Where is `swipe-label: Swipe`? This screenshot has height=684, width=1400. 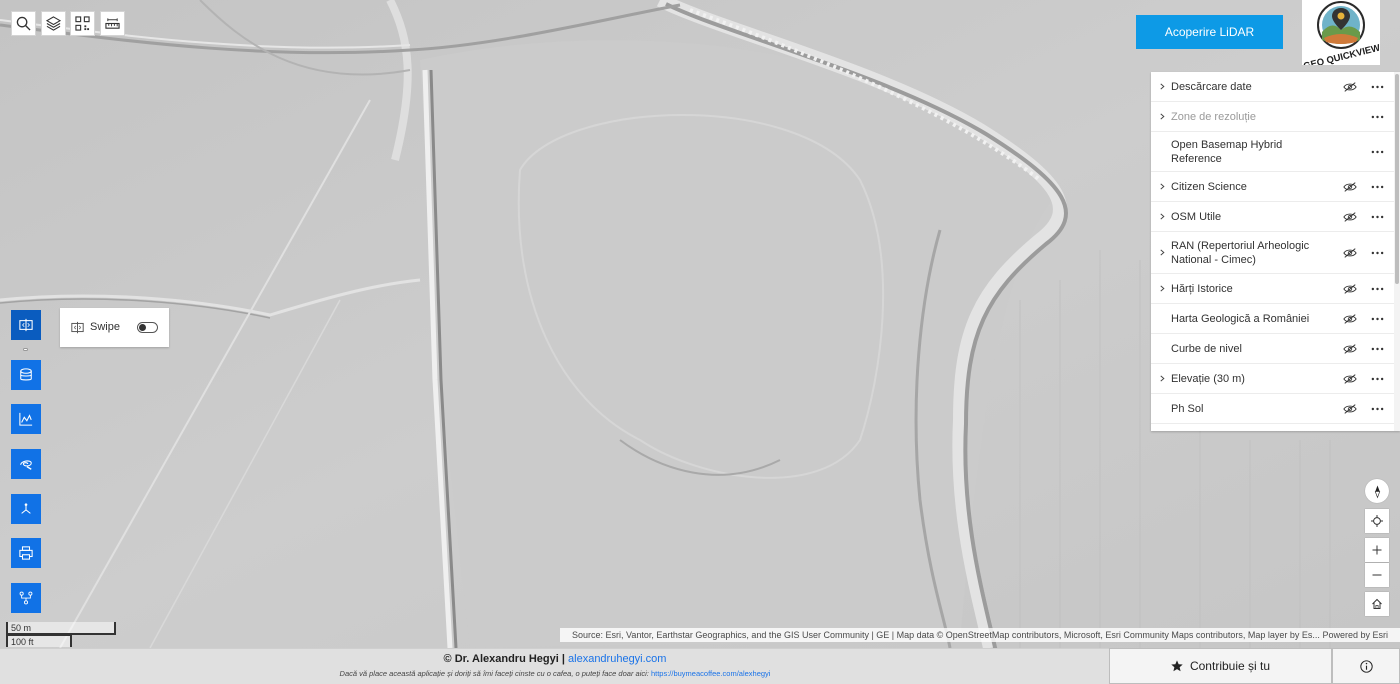 swipe-label: Swipe is located at coordinates (105, 327).